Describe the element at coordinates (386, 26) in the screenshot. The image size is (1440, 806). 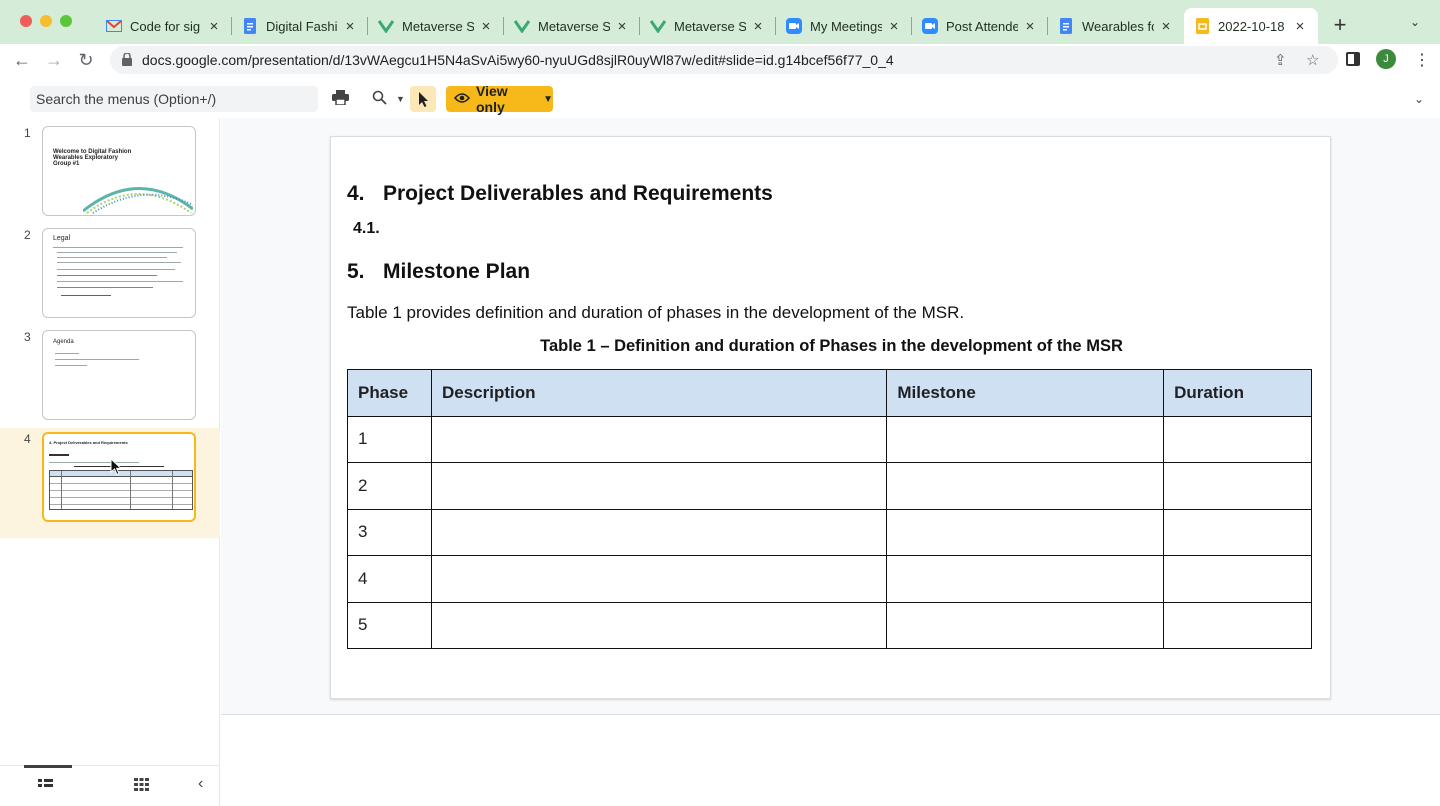
I see `metaverse-icon` at that location.